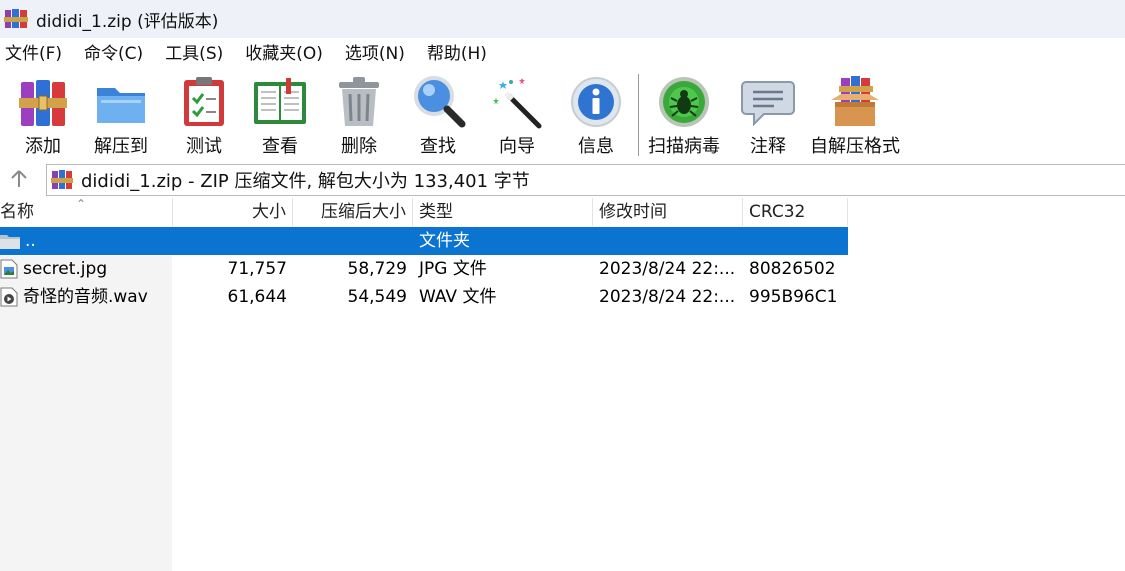 The image size is (1125, 571). What do you see at coordinates (359, 146) in the screenshot?
I see `delete-label: 删除` at bounding box center [359, 146].